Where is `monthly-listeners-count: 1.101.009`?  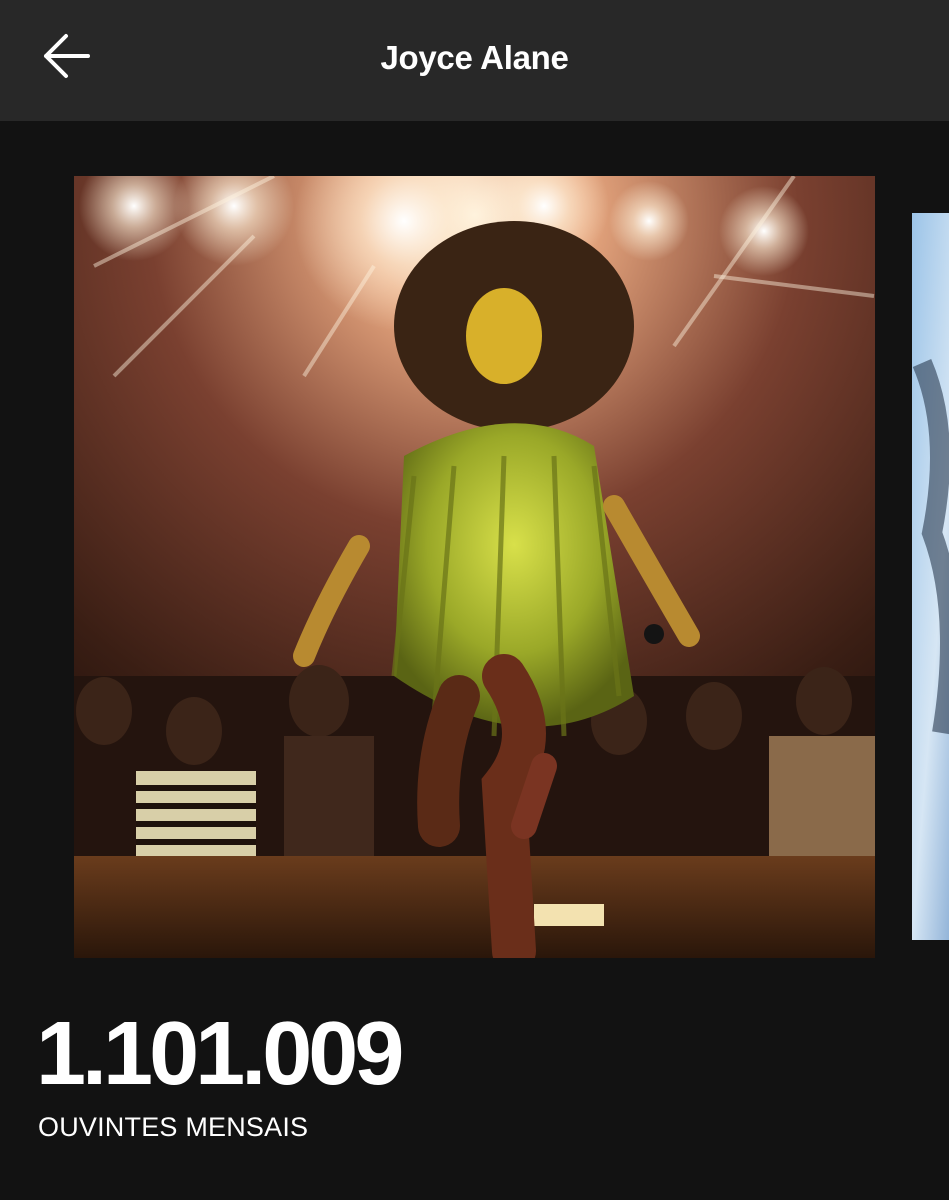
monthly-listeners-count: 1.101.009 is located at coordinates (220, 1054).